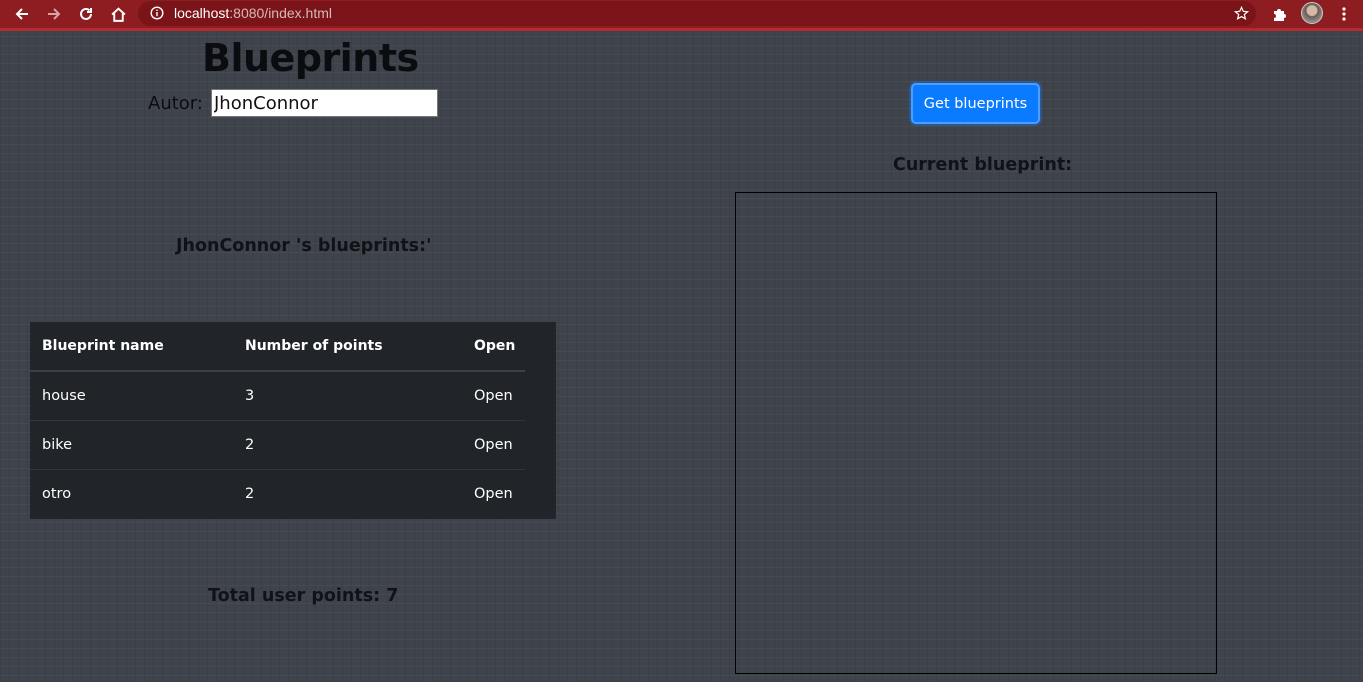  I want to click on reload-icon, so click(86, 13).